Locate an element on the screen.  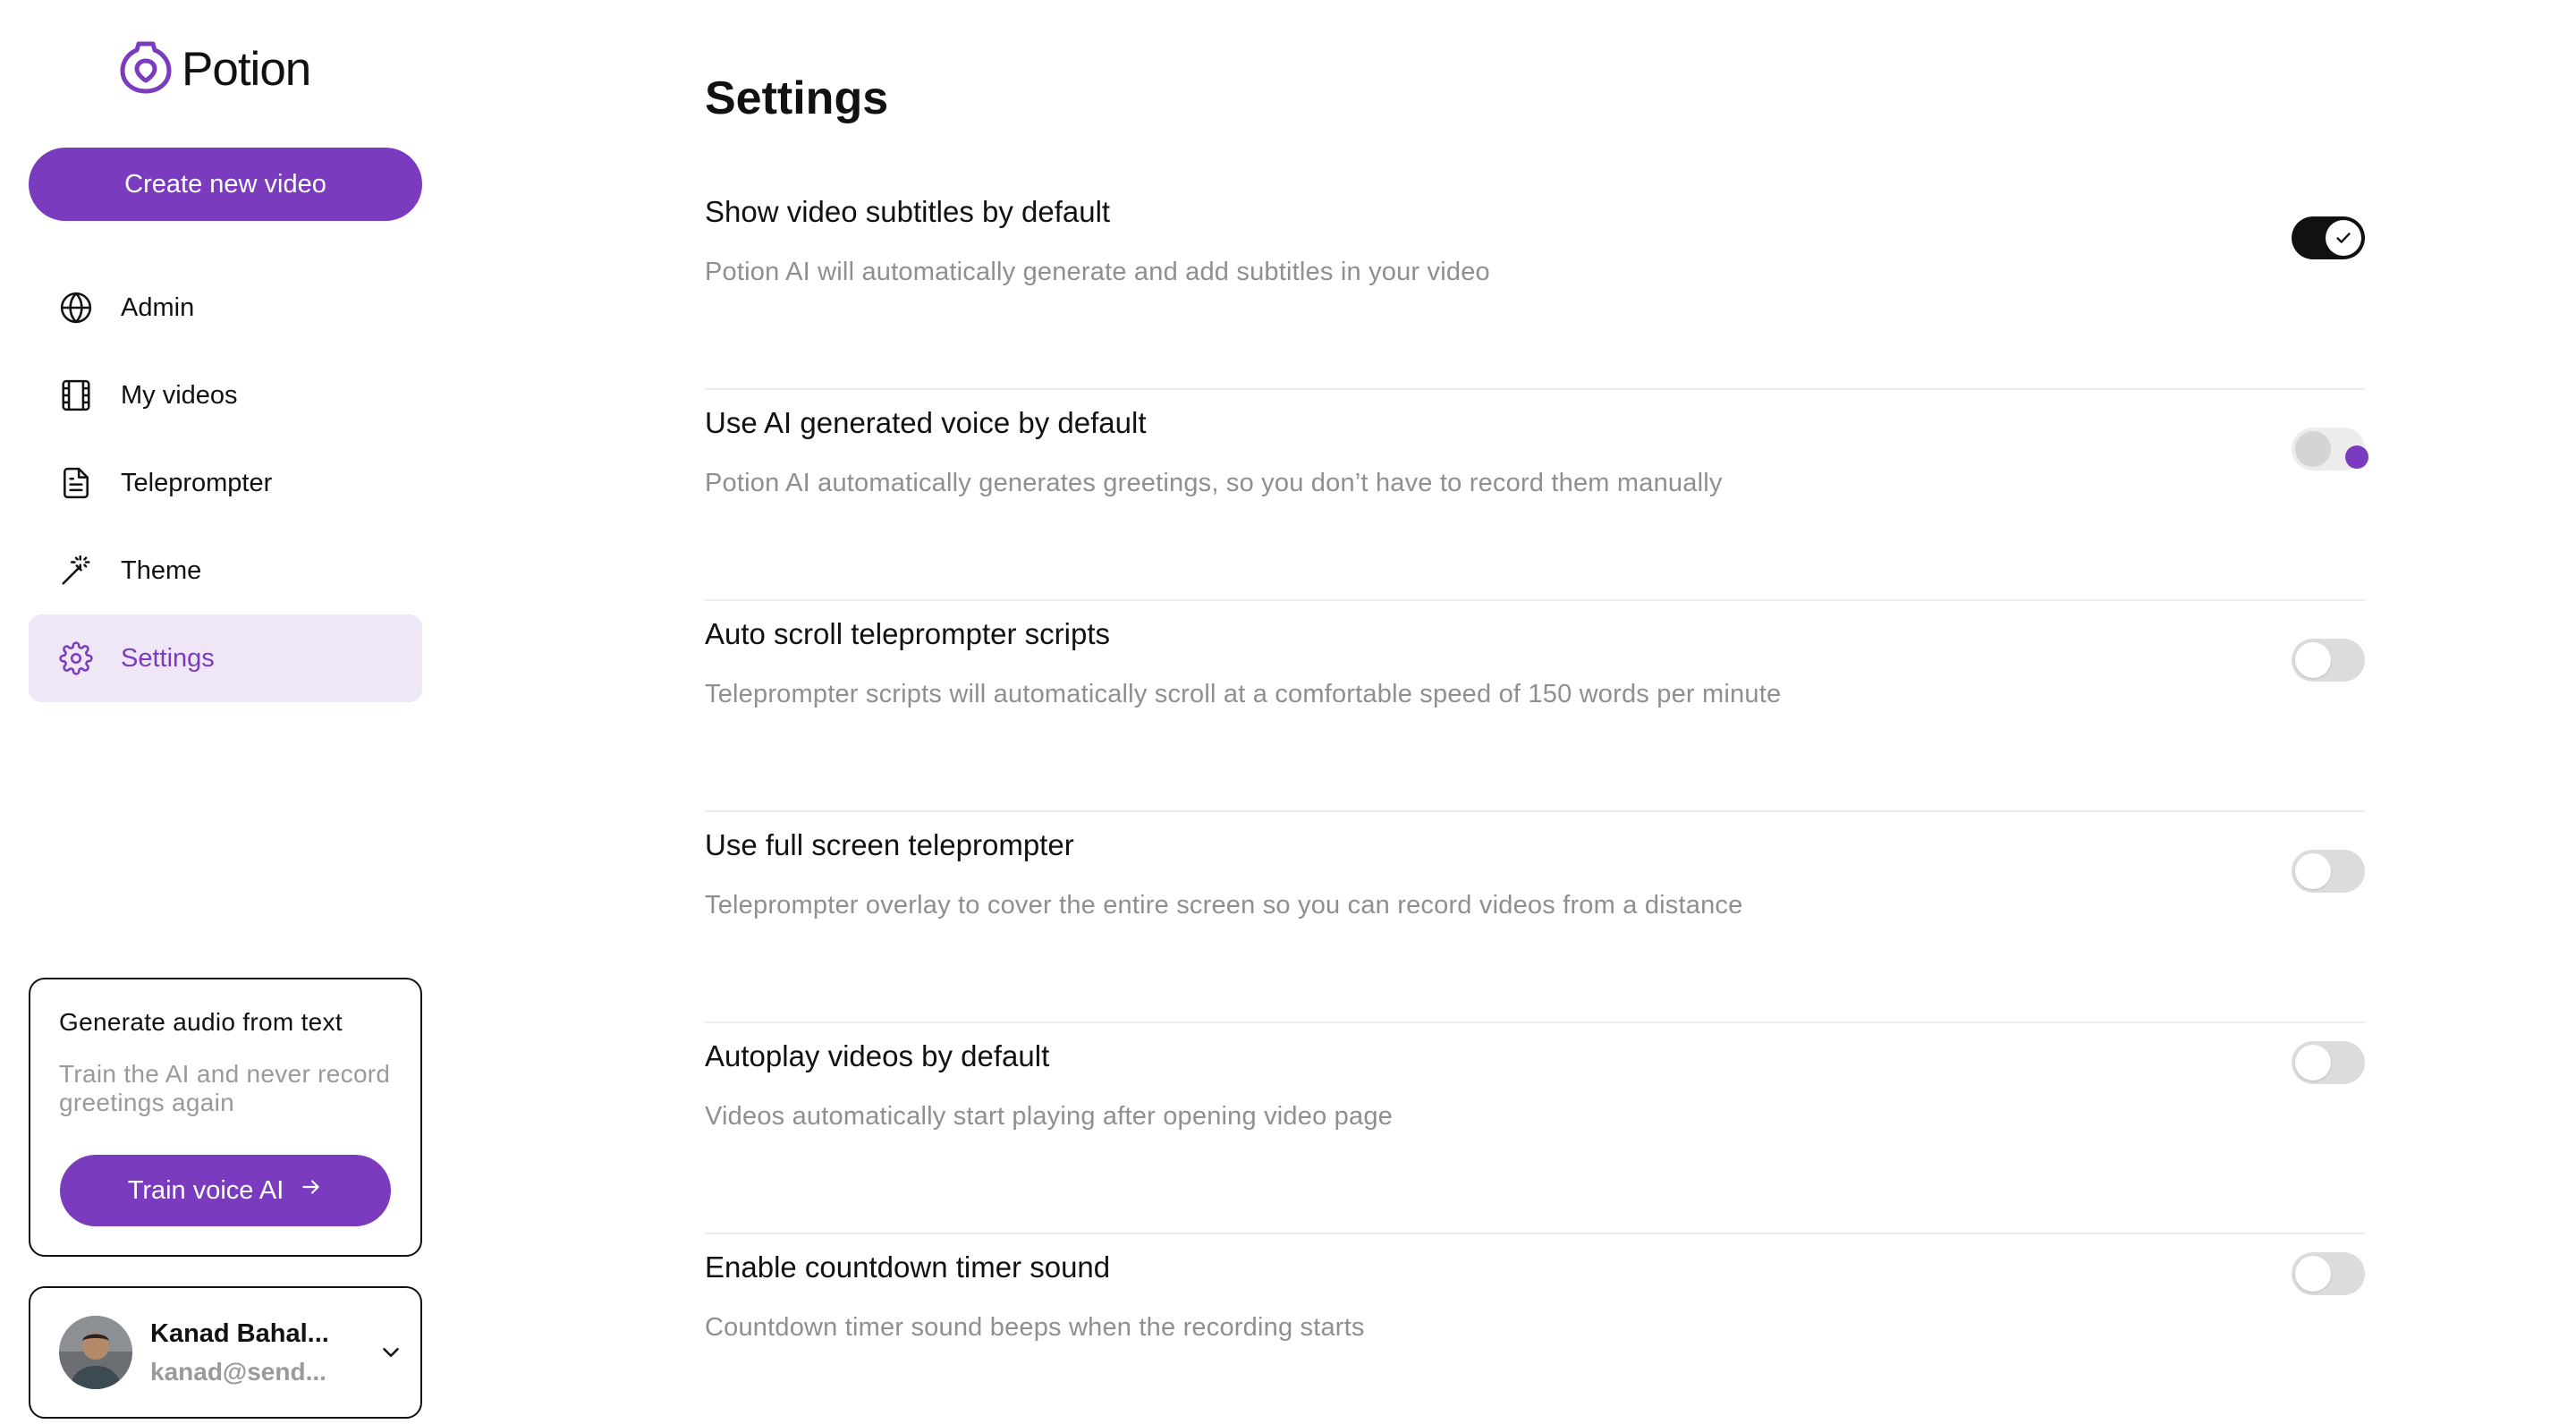
checkmark-icon is located at coordinates (2343, 238).